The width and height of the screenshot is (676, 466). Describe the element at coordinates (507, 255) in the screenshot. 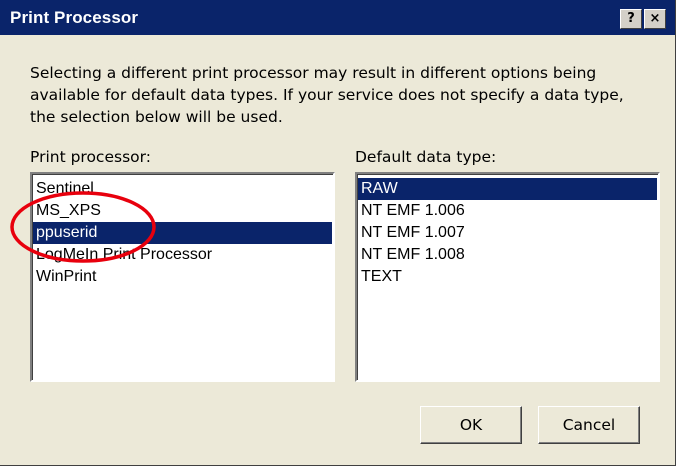

I see `data-type-item: NT EMF 1.008` at that location.